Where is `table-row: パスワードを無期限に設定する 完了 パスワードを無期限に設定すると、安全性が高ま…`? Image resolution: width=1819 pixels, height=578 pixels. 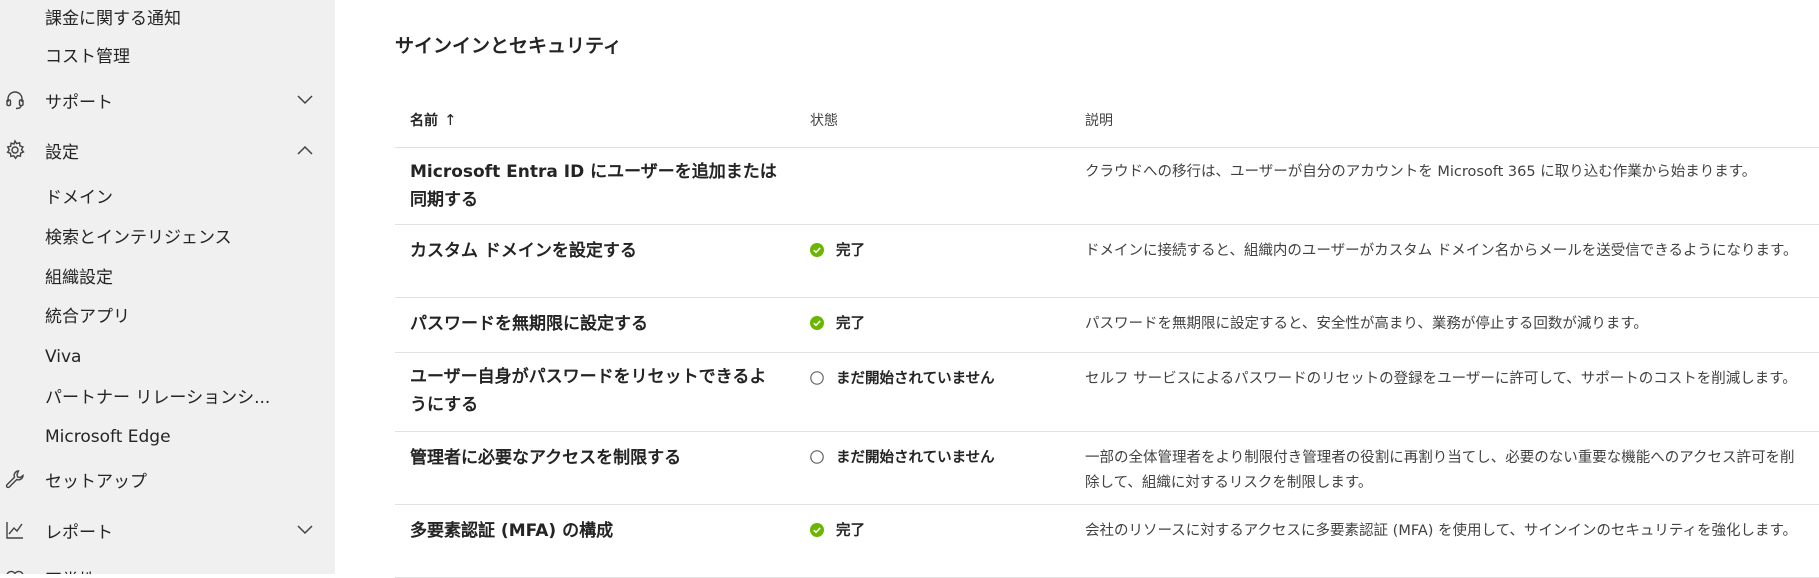
table-row: パスワードを無期限に設定する 完了 パスワードを無期限に設定すると、安全性が高ま… is located at coordinates (1107, 325).